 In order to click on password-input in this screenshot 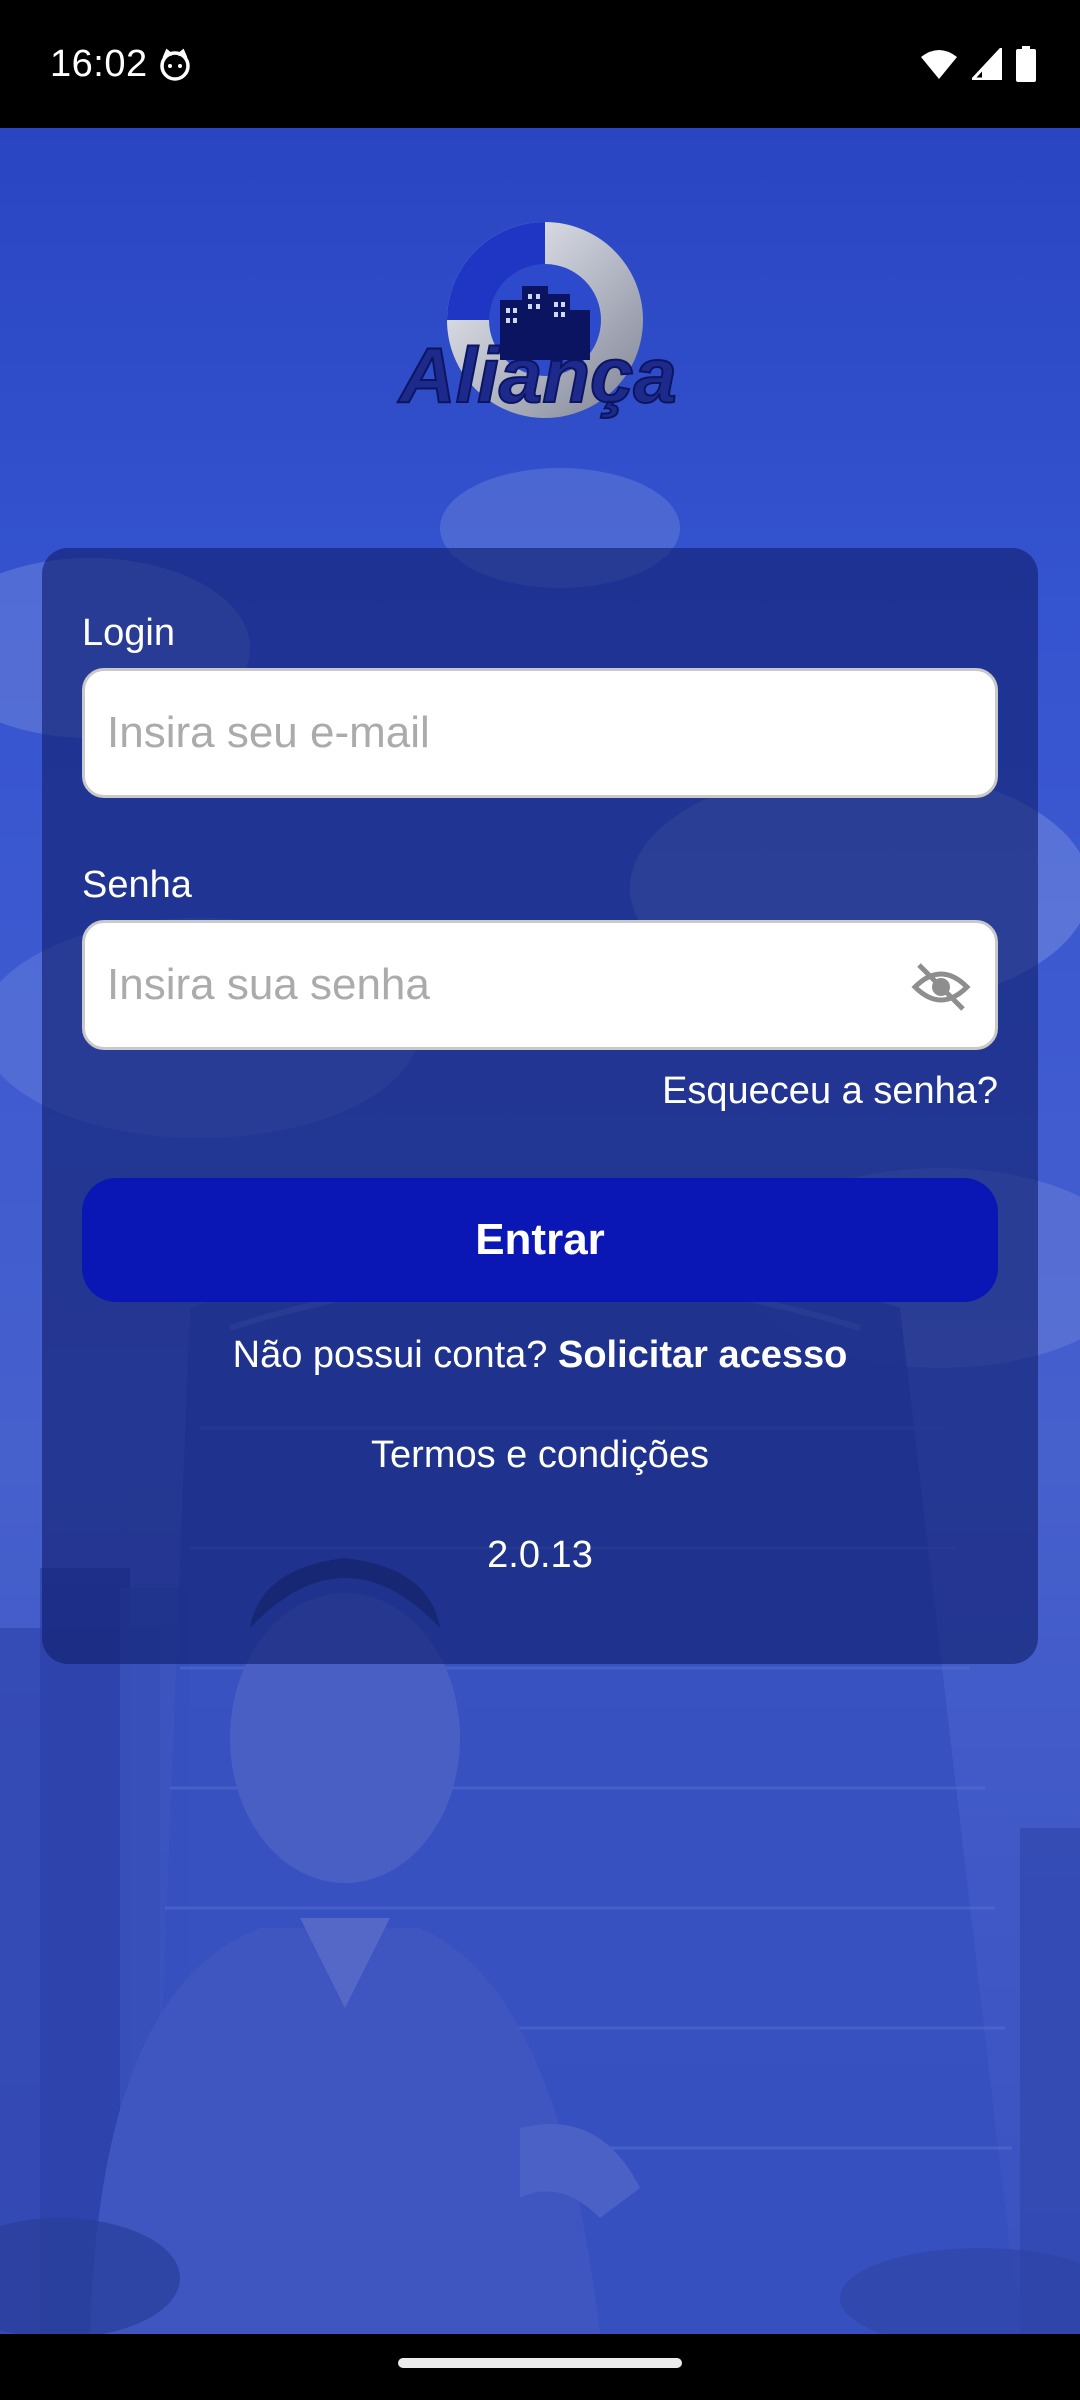, I will do `click(517, 985)`.